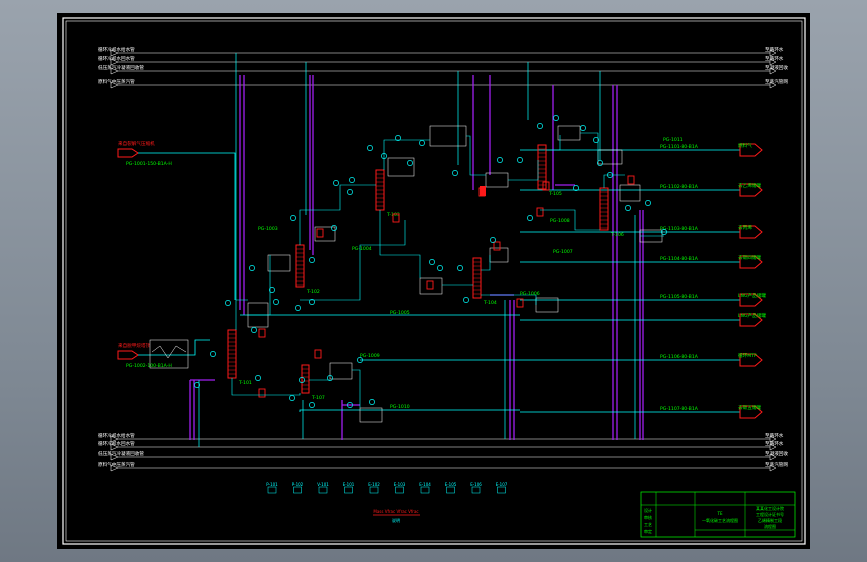  What do you see at coordinates (272, 484) in the screenshot?
I see `legend-symbol-label: P-101` at bounding box center [272, 484].